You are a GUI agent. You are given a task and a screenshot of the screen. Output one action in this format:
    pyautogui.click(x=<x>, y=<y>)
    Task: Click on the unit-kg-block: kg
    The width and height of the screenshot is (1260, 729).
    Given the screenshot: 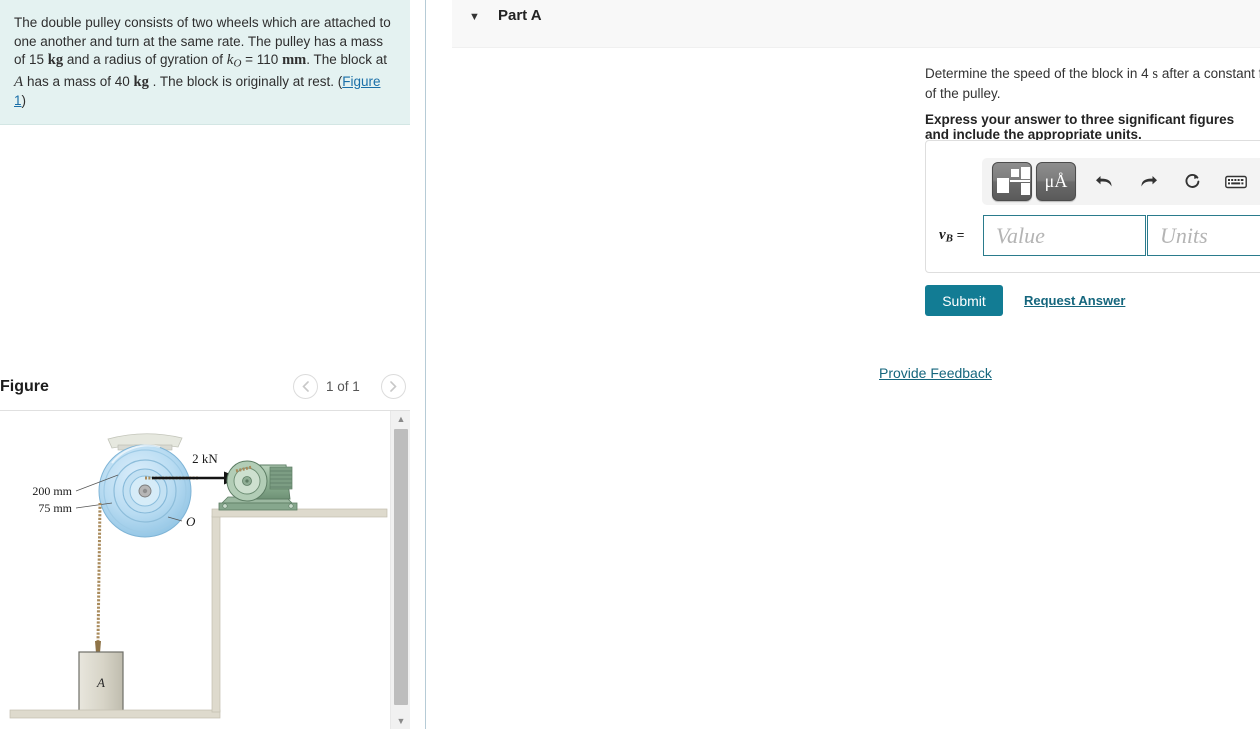 What is the action you would take?
    pyautogui.click(x=141, y=82)
    